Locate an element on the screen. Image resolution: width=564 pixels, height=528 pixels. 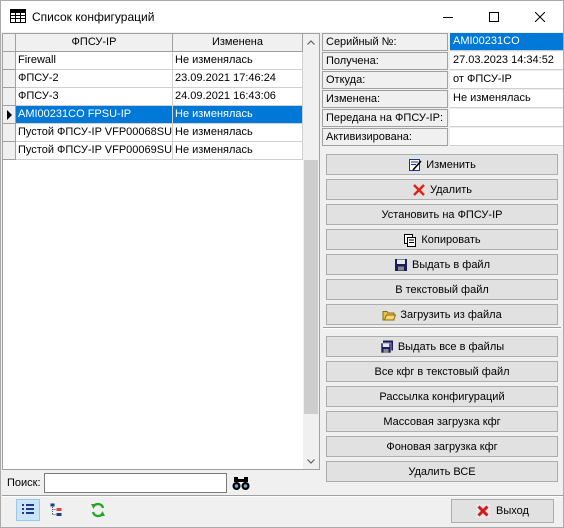
search-label: Поиск: is located at coordinates (24, 483).